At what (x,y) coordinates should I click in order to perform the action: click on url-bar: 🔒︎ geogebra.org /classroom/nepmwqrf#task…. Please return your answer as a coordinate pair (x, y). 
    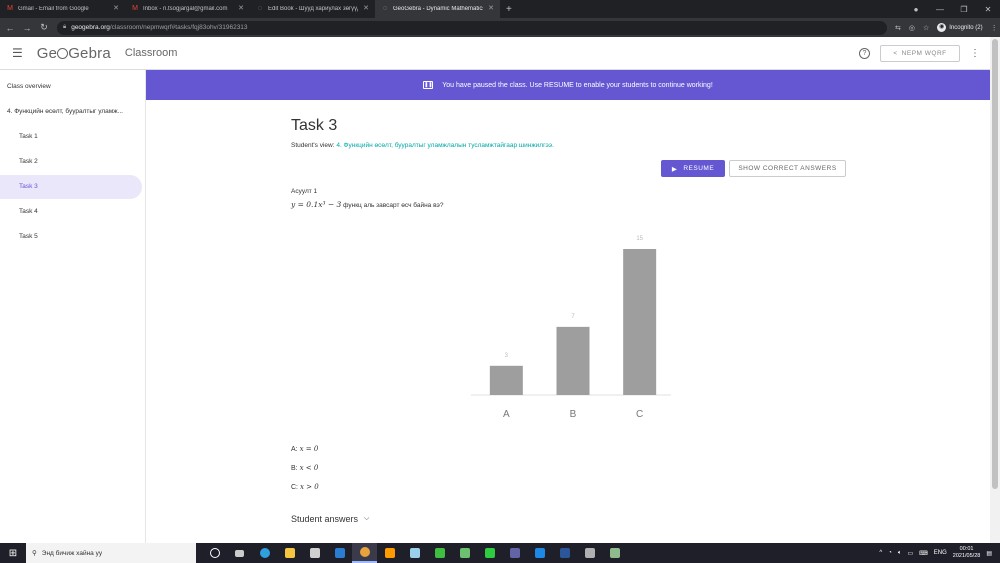
    Looking at the image, I should click on (472, 27).